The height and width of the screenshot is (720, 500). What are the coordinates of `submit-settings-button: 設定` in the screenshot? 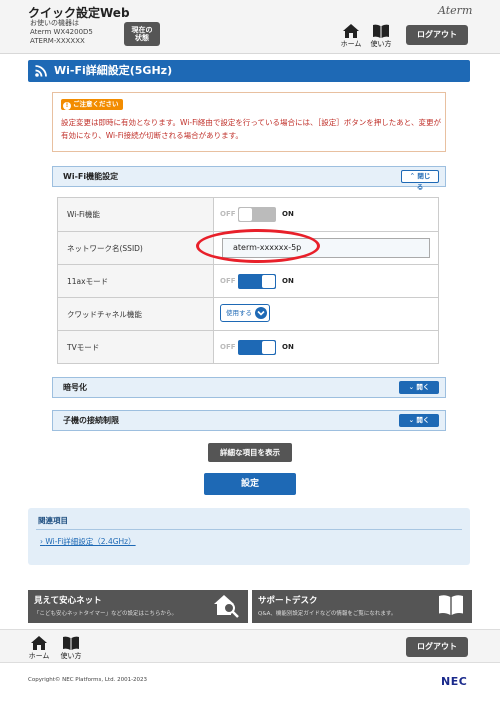 It's located at (250, 484).